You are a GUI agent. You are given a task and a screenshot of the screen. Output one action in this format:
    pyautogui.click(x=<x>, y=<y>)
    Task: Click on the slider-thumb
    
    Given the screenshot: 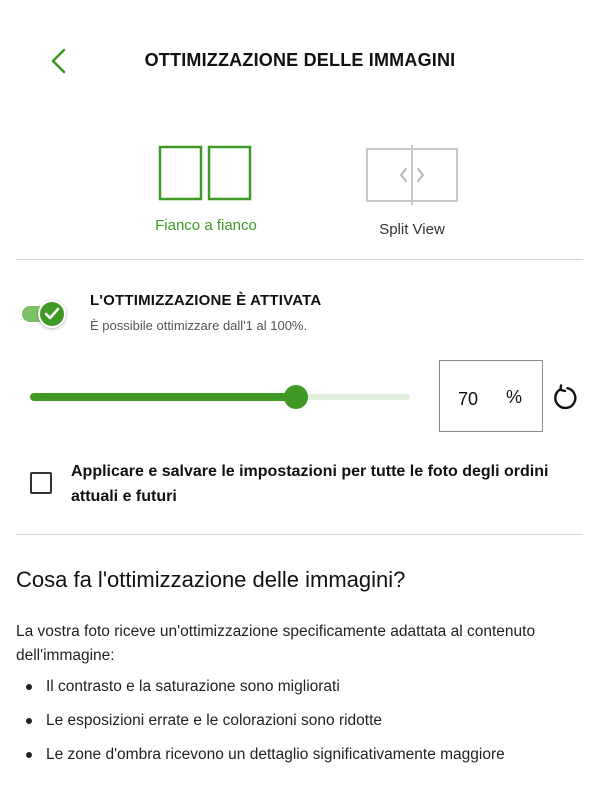 What is the action you would take?
    pyautogui.click(x=296, y=397)
    